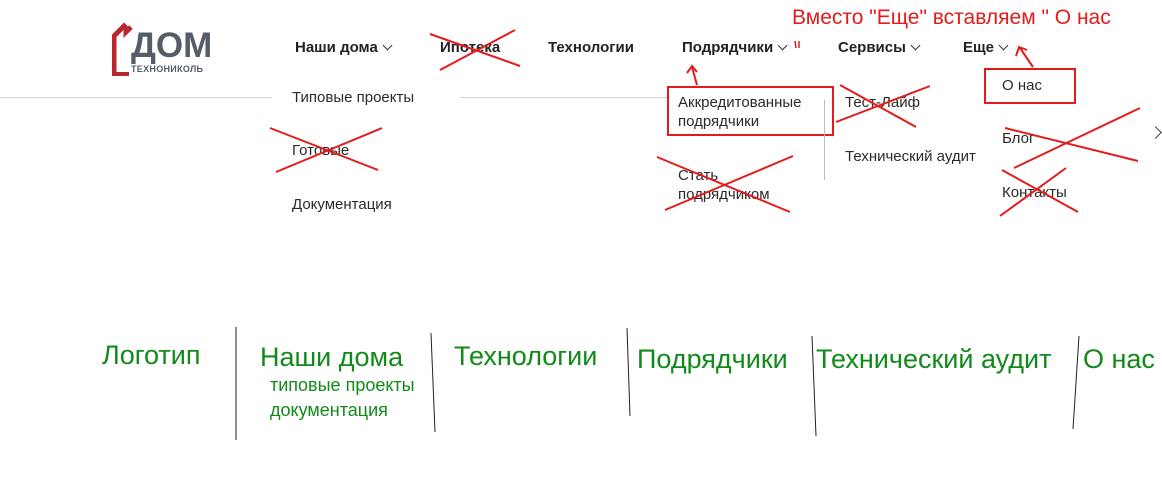 This screenshot has height=500, width=1162. I want to click on submenu-divider, so click(824, 140).